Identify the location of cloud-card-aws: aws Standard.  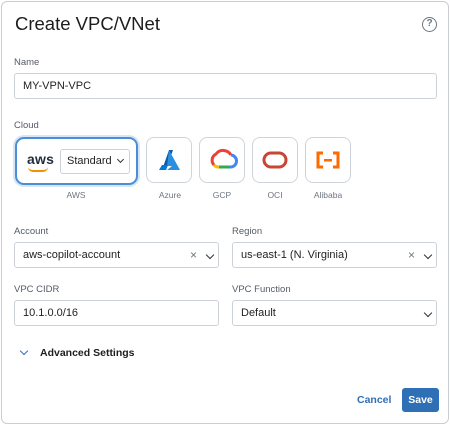
(76, 161).